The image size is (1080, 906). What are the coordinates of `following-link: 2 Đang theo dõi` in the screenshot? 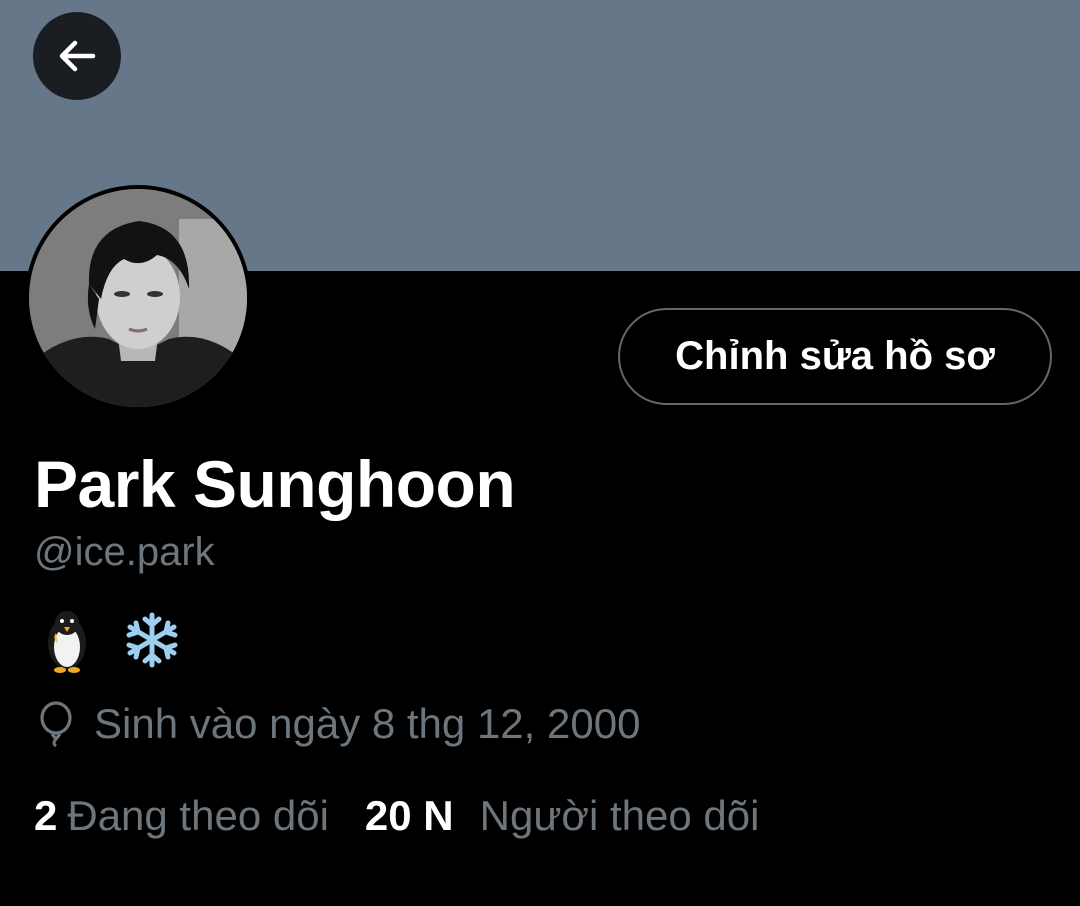 It's located at (181, 816).